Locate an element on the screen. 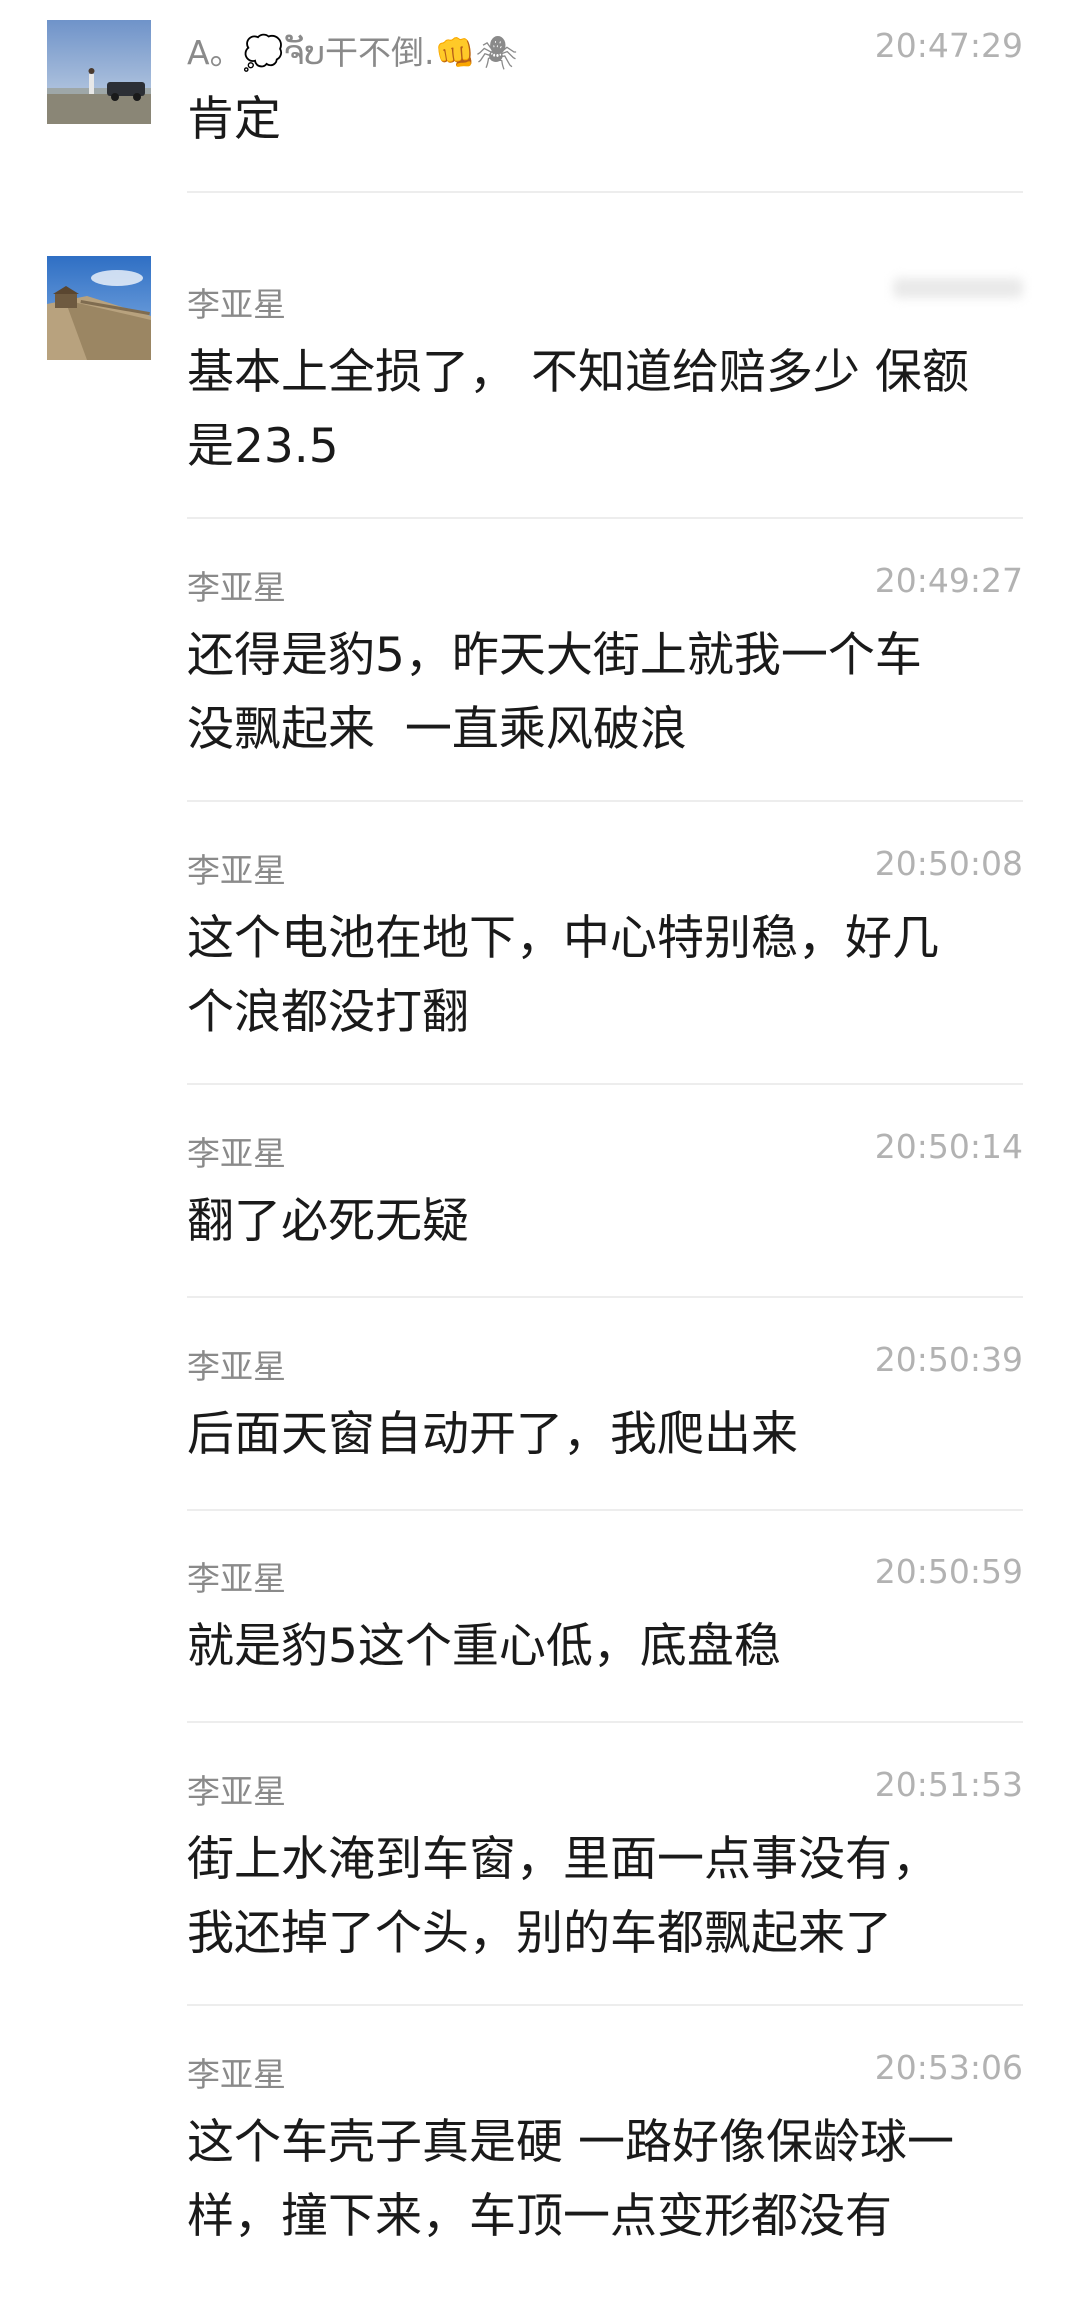 This screenshot has width=1080, height=2309. message-time: 20:50:14 is located at coordinates (948, 1146).